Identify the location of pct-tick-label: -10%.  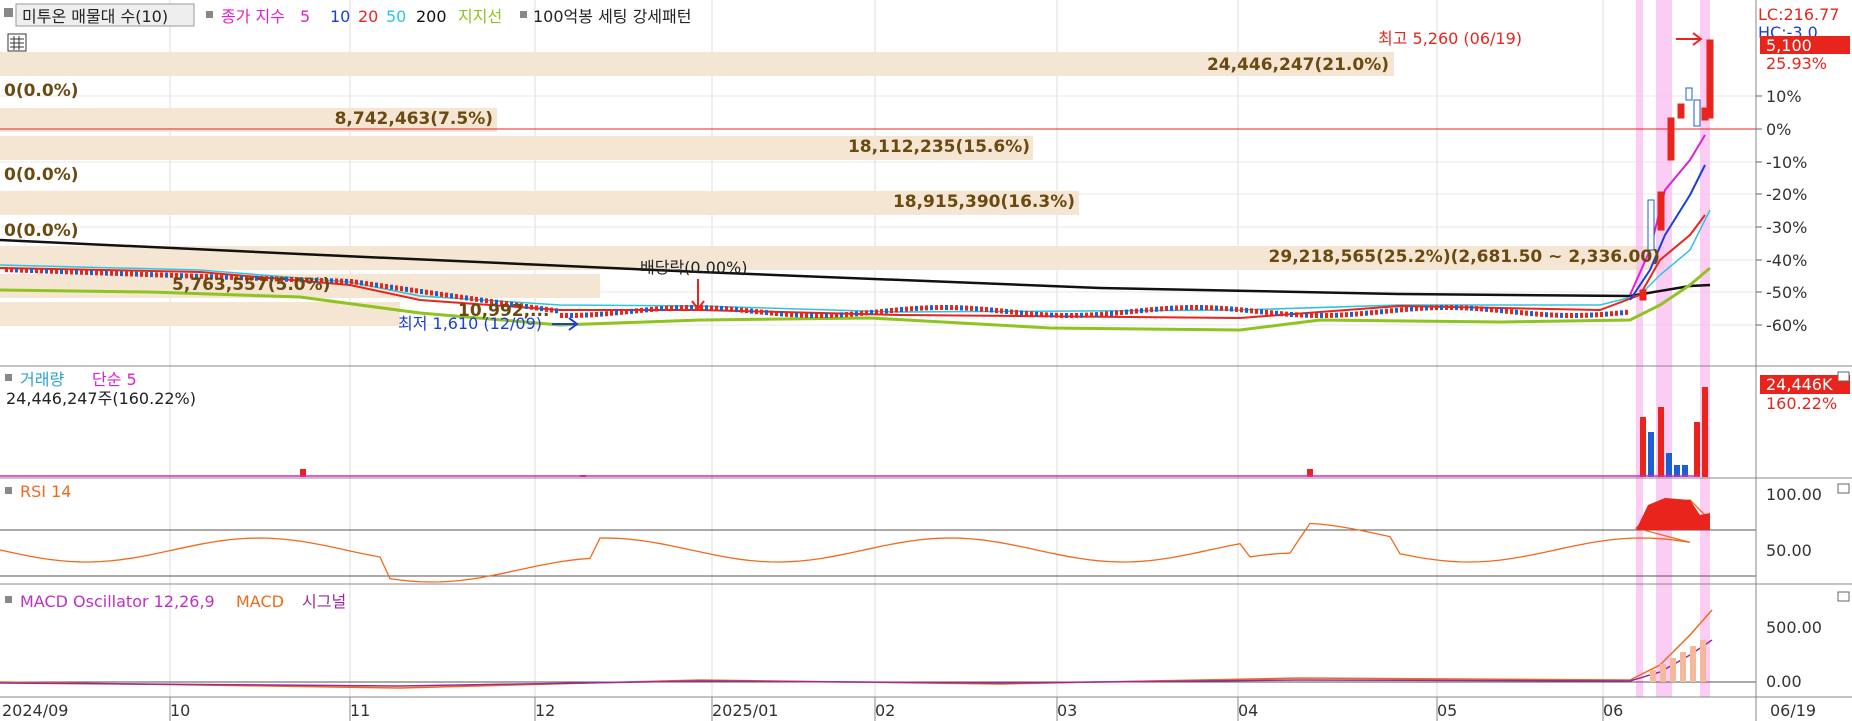
(1786, 162).